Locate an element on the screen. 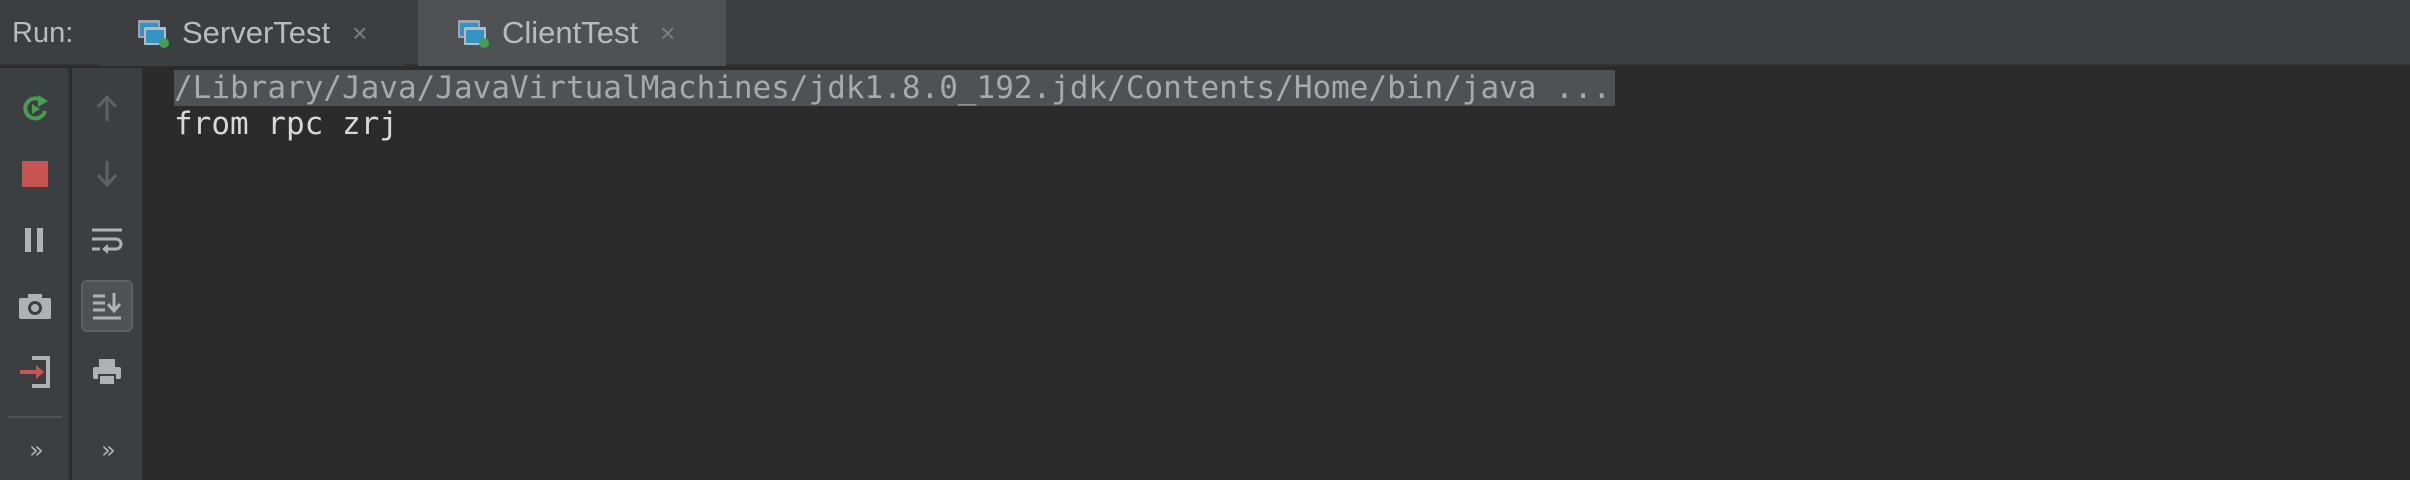 The image size is (2410, 480). pause-button is located at coordinates (35, 240).